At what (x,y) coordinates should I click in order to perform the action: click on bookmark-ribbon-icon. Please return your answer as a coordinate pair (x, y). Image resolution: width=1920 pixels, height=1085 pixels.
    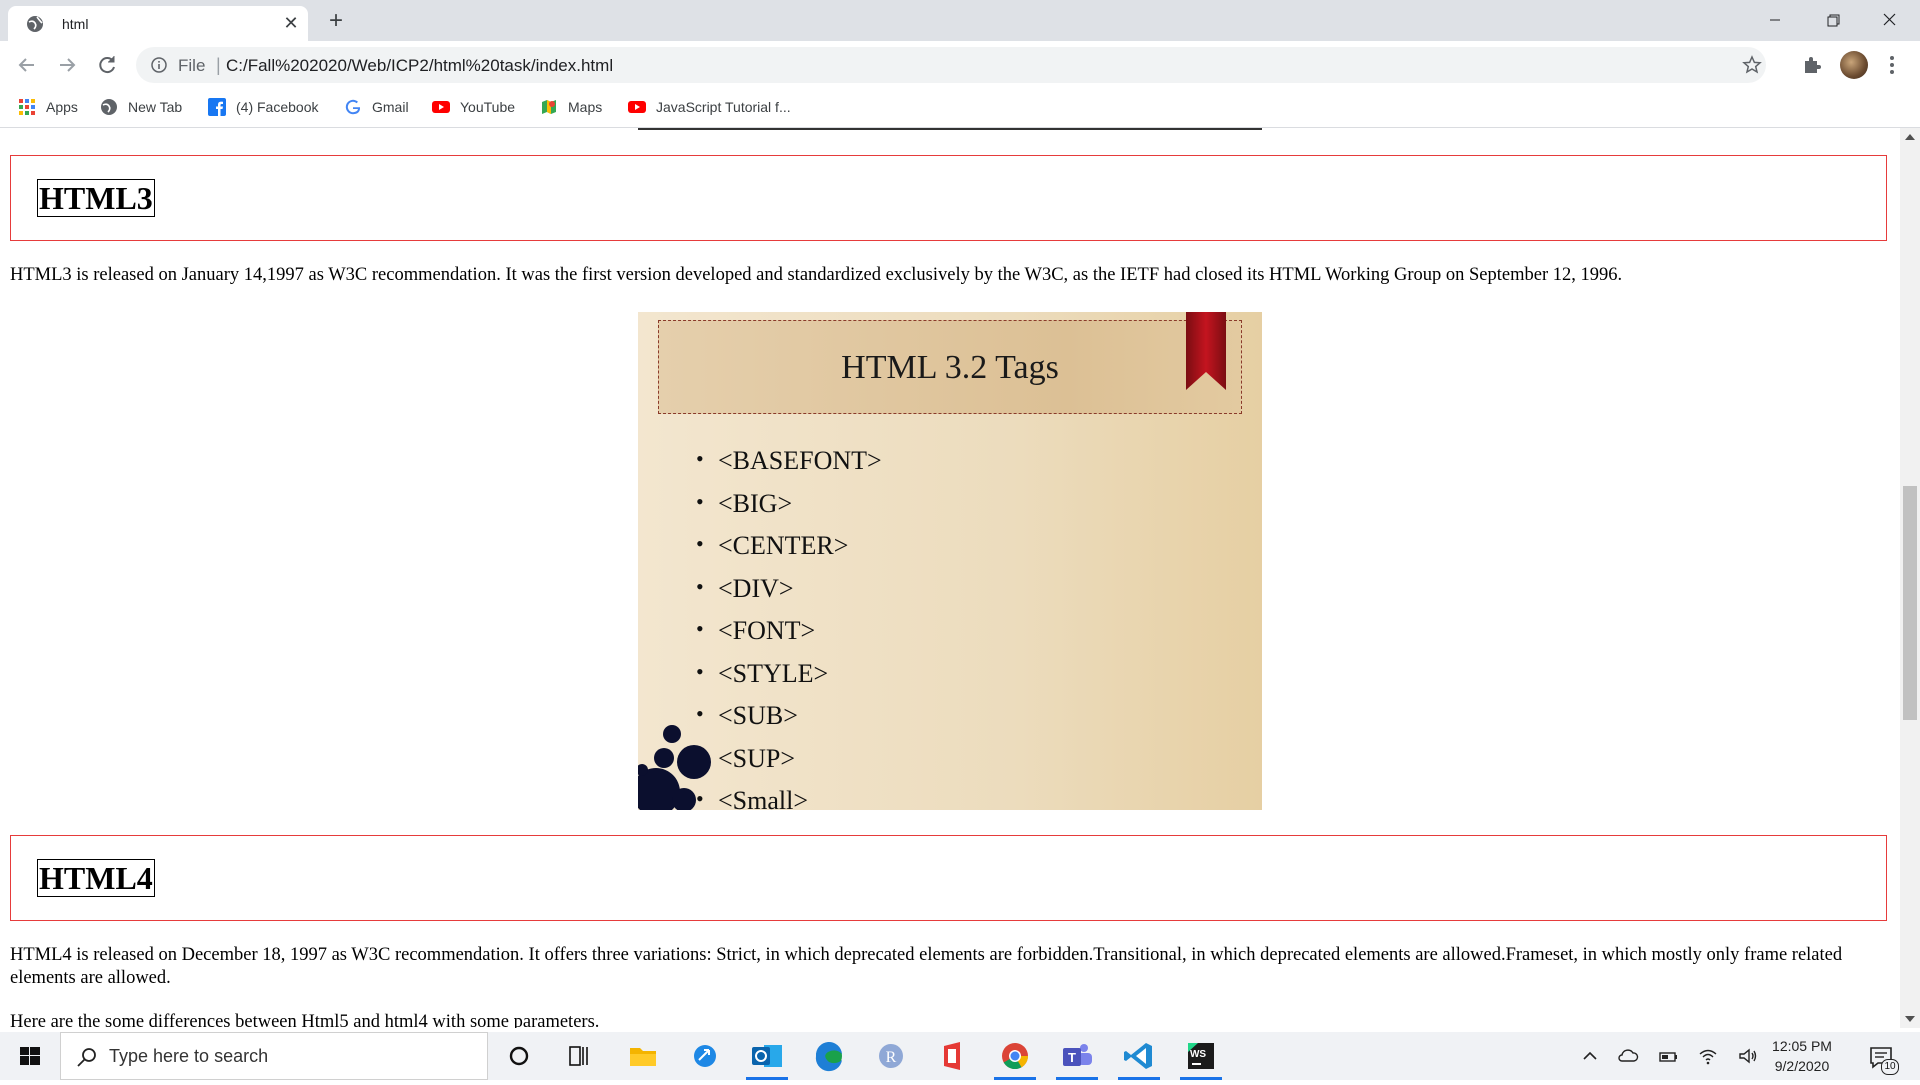
    Looking at the image, I should click on (1206, 351).